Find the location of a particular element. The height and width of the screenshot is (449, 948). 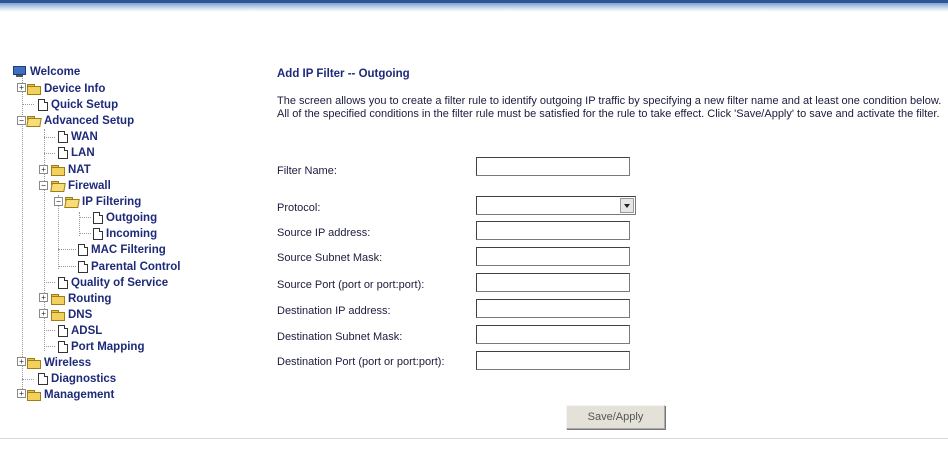

dest-mask-input is located at coordinates (553, 334).